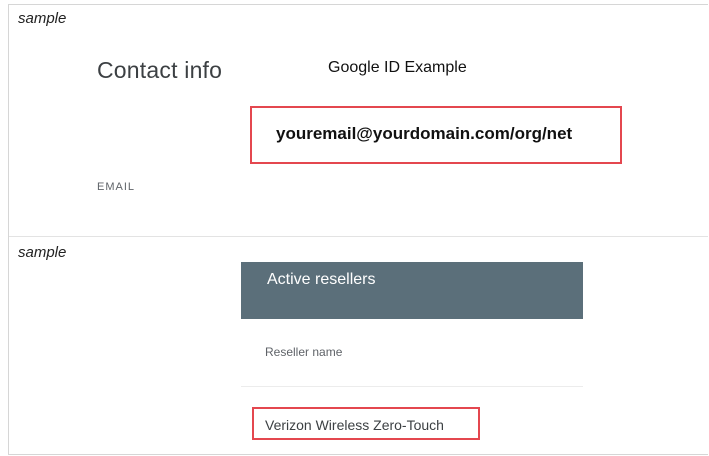 Image resolution: width=709 pixels, height=456 pixels. I want to click on table-row-divider, so click(412, 386).